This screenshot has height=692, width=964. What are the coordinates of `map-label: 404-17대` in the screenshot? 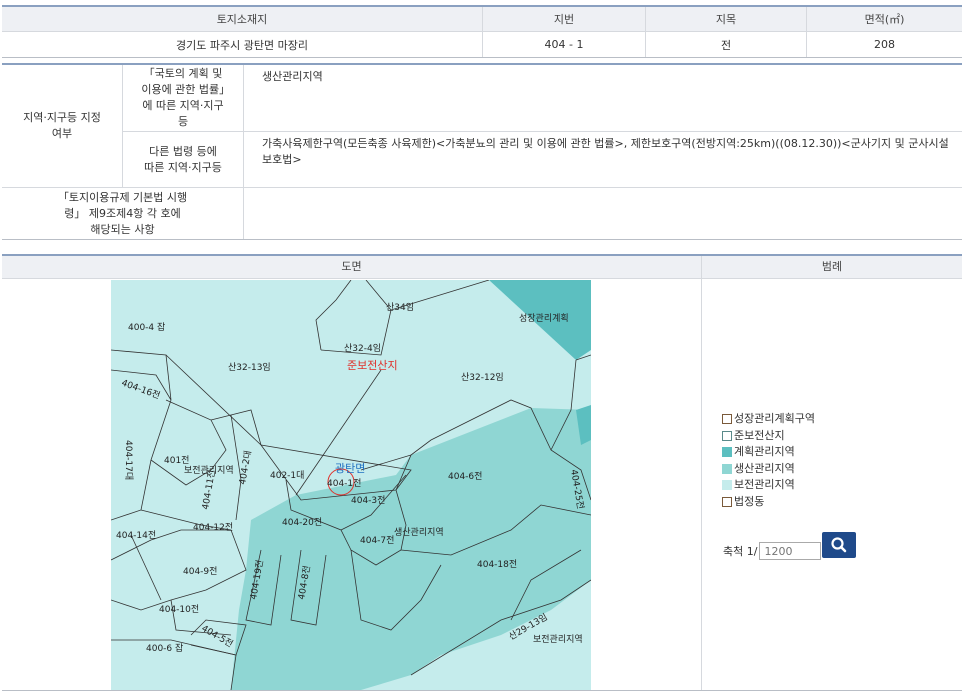 It's located at (128, 460).